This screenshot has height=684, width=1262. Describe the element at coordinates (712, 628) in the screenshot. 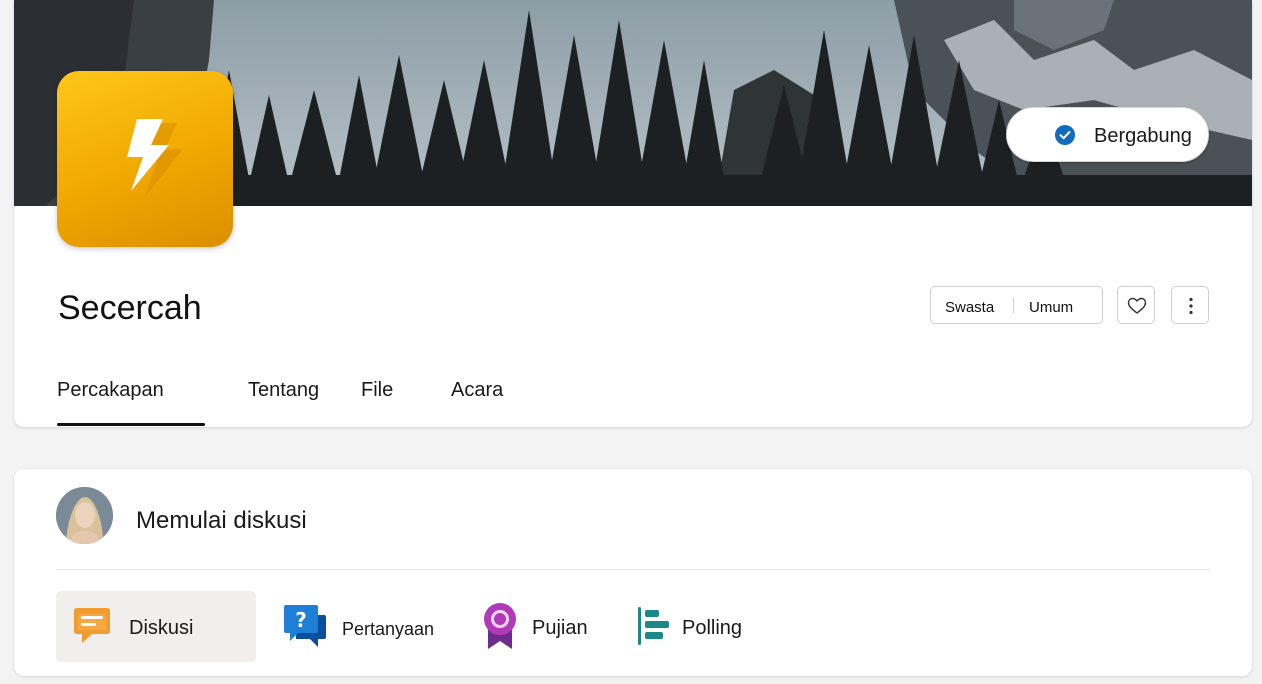

I see `post-type-poll-label: Polling` at that location.